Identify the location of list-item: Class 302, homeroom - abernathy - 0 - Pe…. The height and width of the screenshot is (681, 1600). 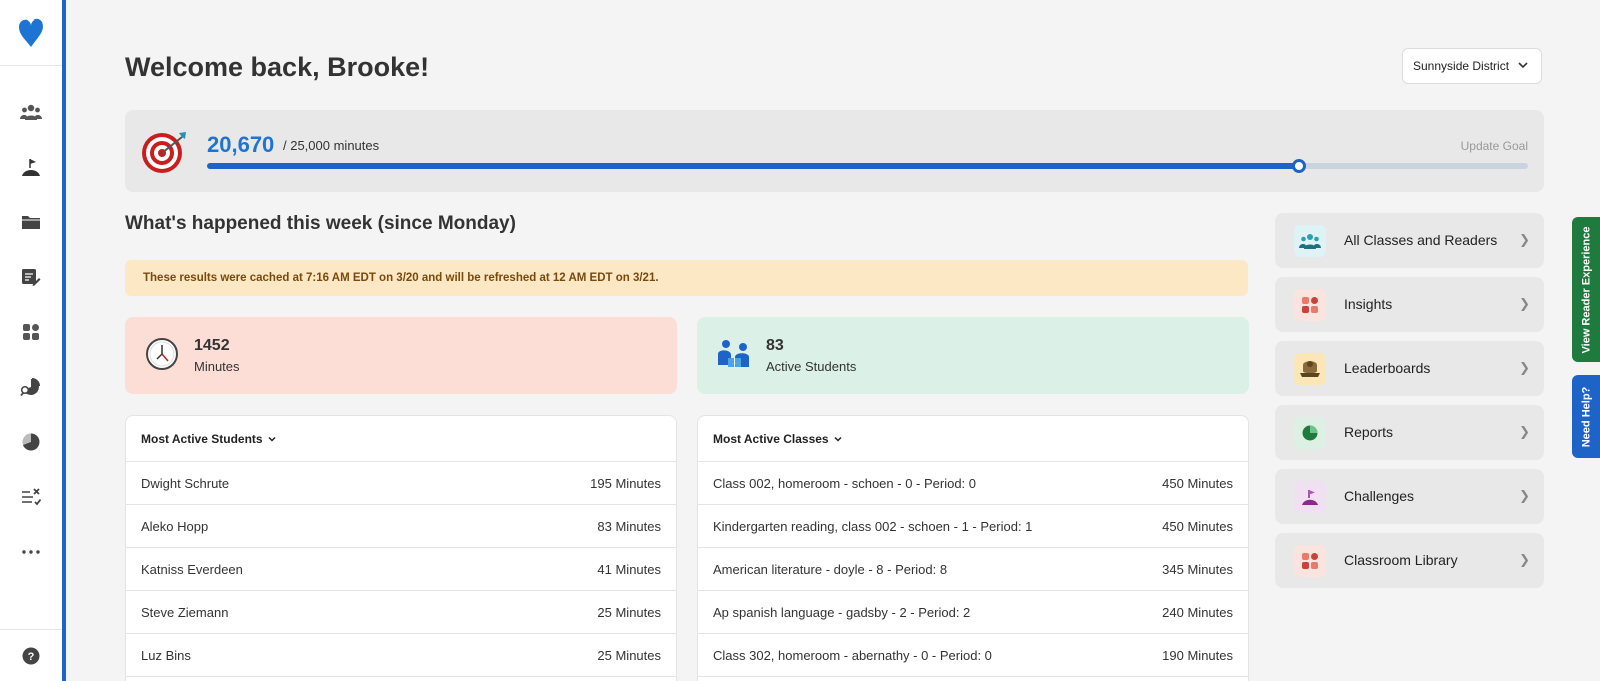
(973, 655).